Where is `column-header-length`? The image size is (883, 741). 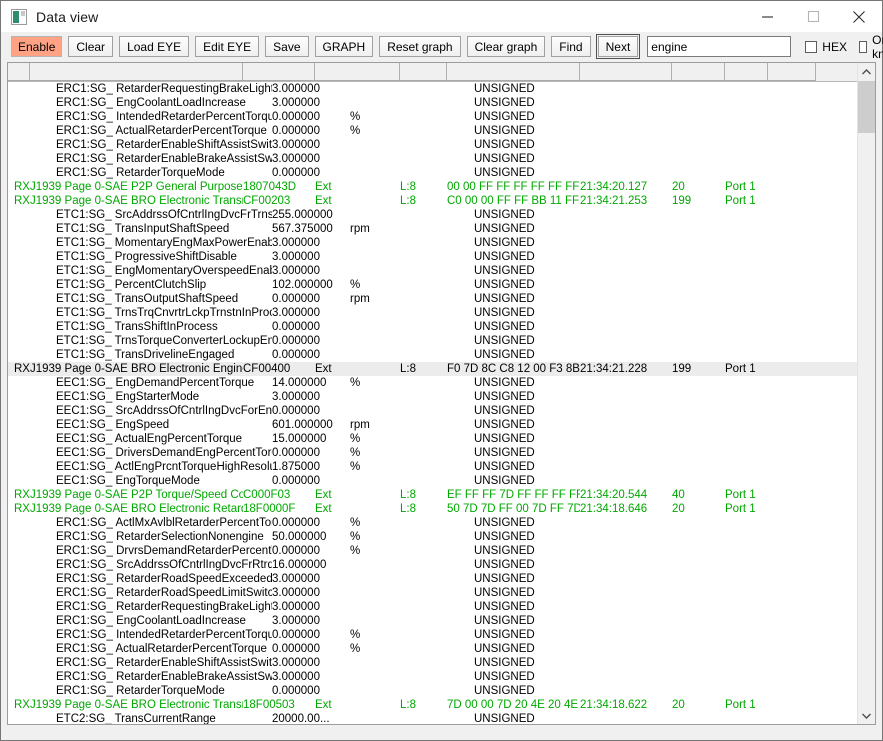
column-header-length is located at coordinates (423, 72).